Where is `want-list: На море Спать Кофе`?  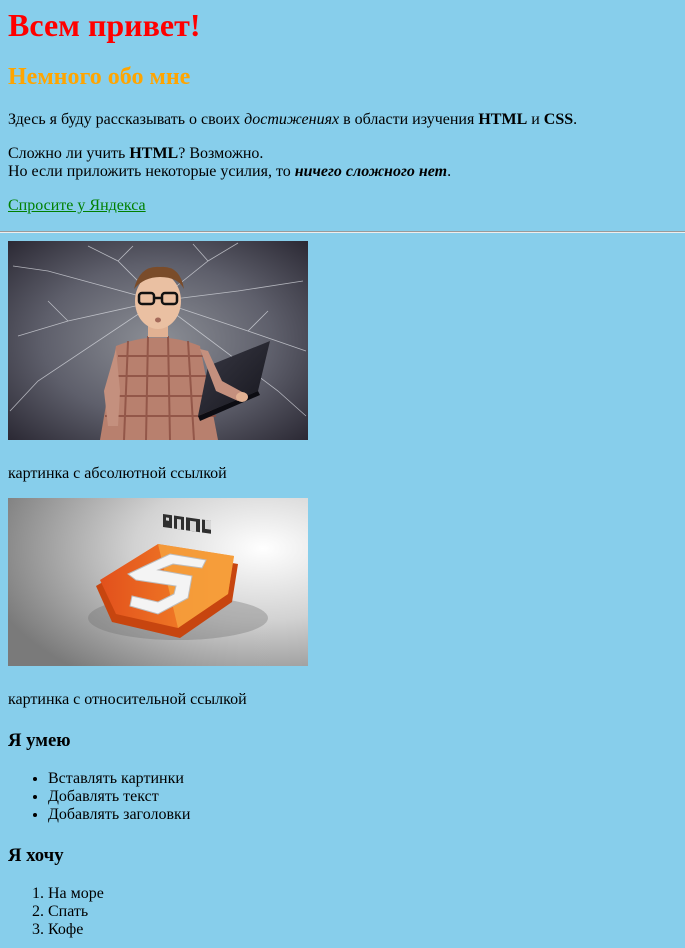
want-list: На море Спать Кофе is located at coordinates (342, 912).